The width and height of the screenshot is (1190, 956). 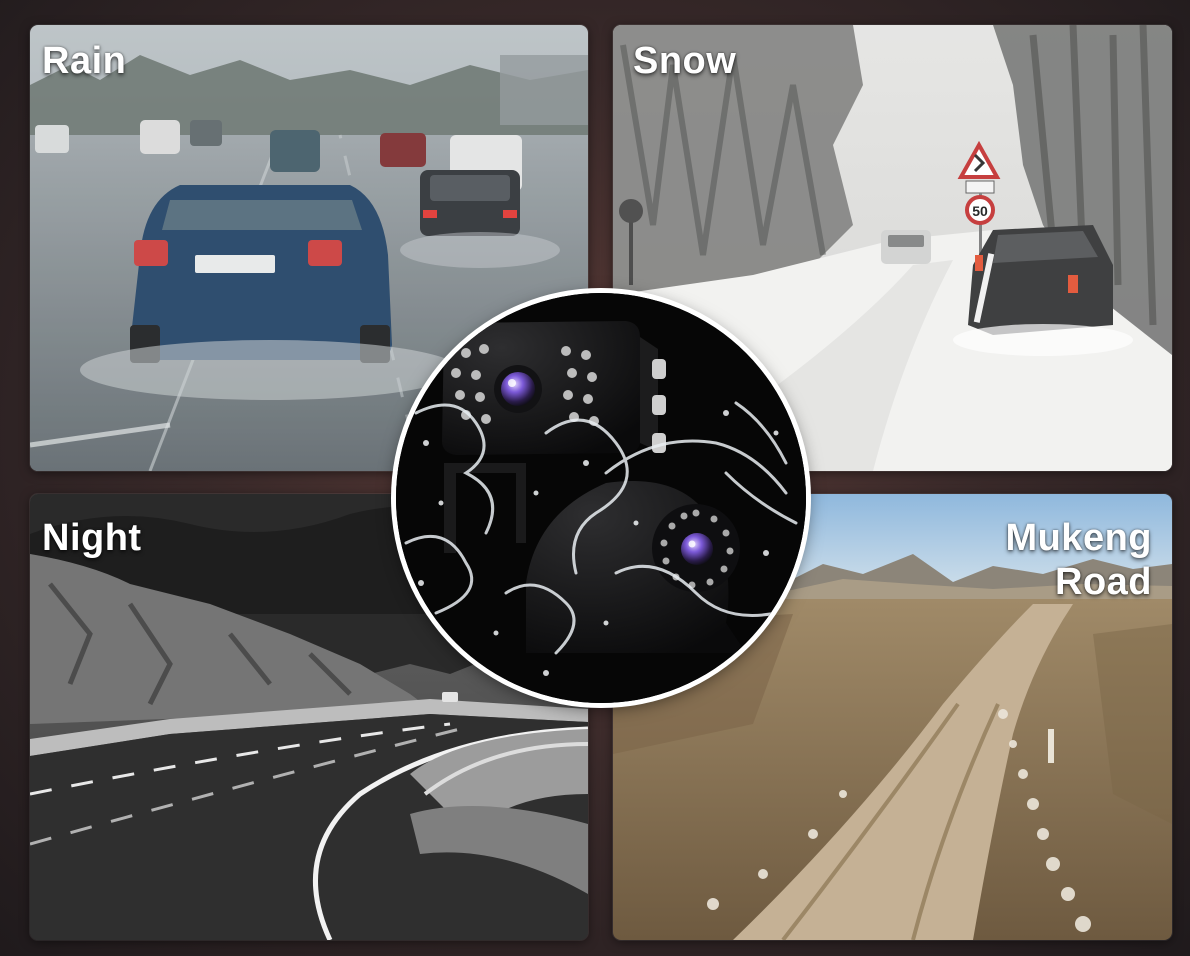 What do you see at coordinates (1103, 582) in the screenshot?
I see `muddy-road-label-line-2: Road` at bounding box center [1103, 582].